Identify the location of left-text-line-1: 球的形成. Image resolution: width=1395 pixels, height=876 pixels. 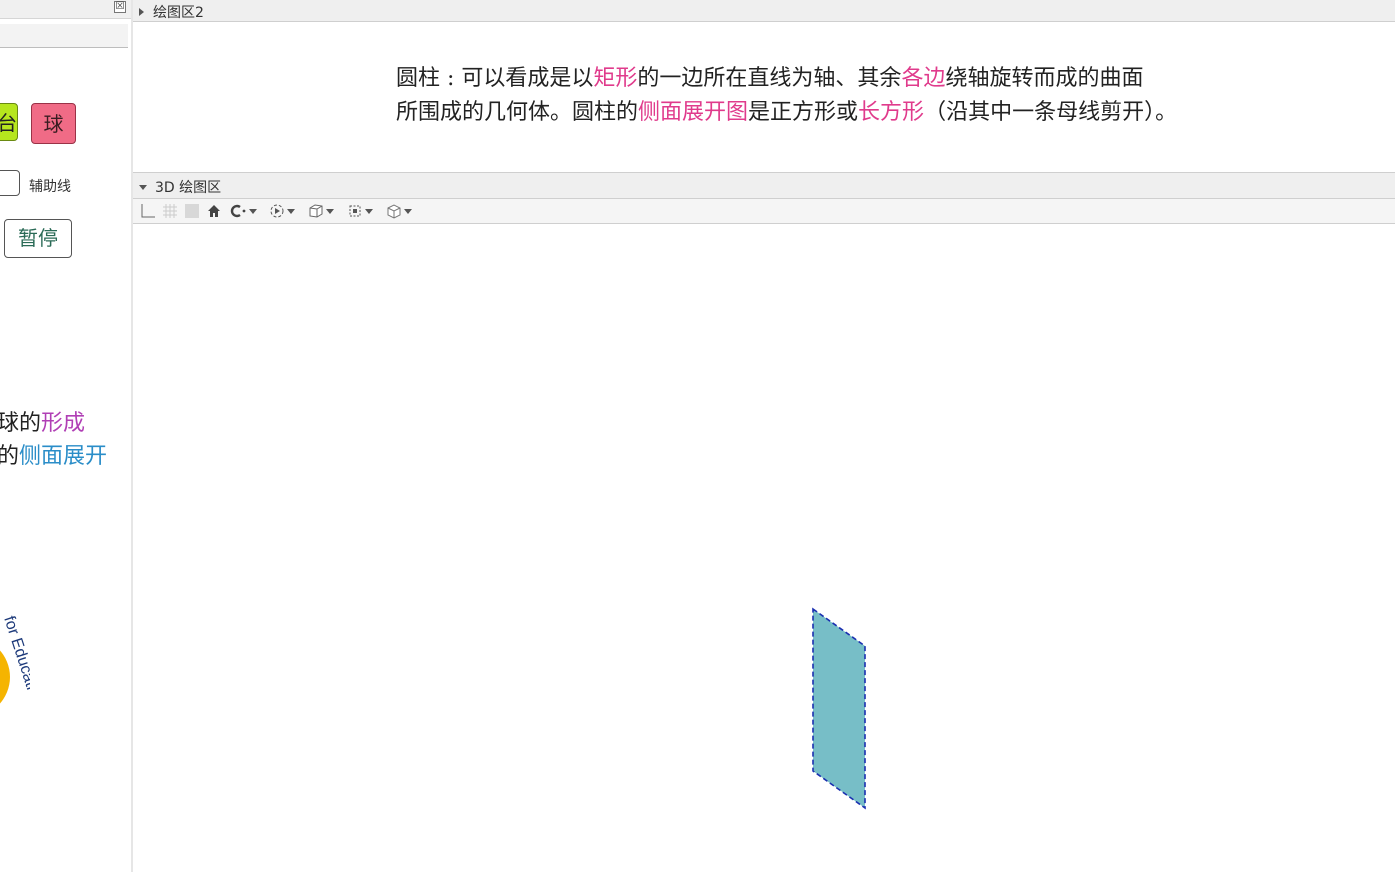
(65, 421).